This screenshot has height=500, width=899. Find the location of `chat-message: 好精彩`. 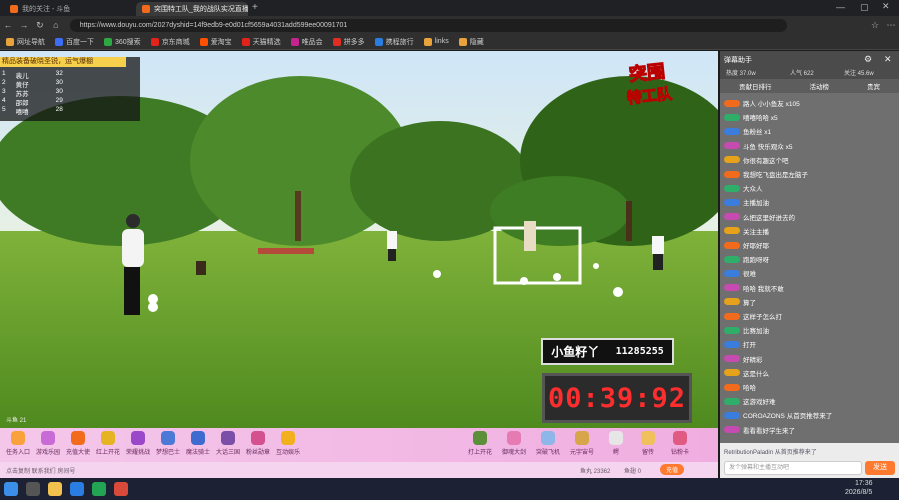

chat-message: 好精彩 is located at coordinates (803, 359).